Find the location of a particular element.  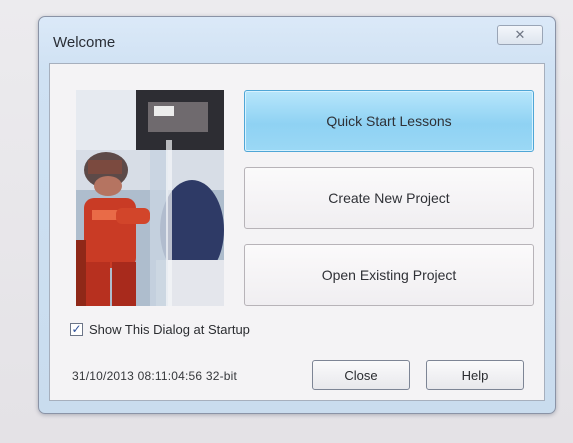

quick-start-lessons-button: Quick Start Lessons is located at coordinates (389, 121).